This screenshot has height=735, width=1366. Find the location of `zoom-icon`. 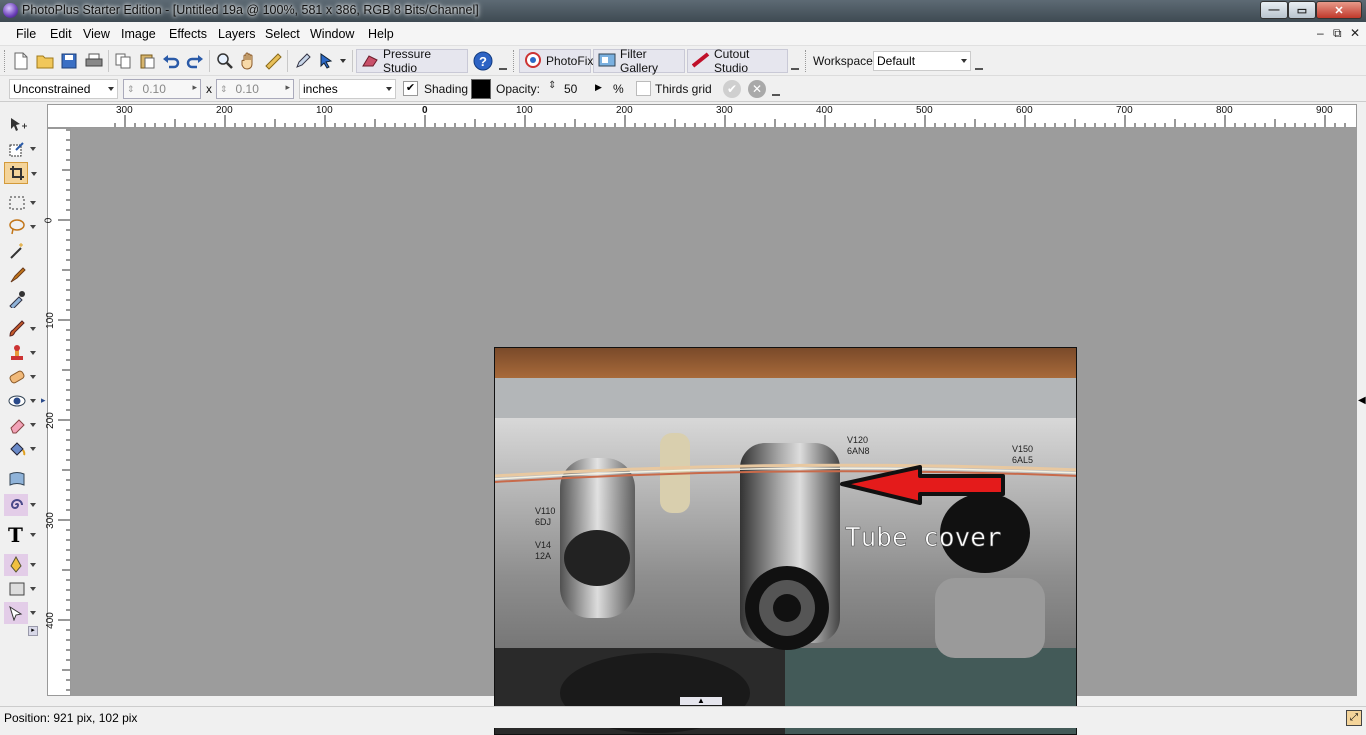

zoom-icon is located at coordinates (225, 61).